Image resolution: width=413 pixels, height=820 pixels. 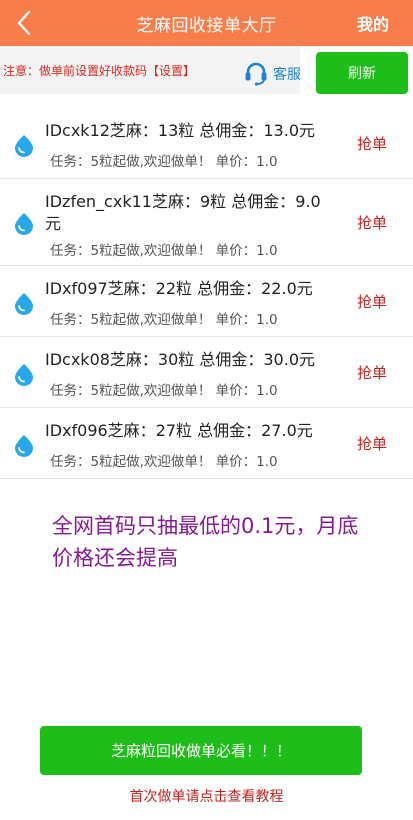 What do you see at coordinates (362, 73) in the screenshot?
I see `refresh-button: 刷新` at bounding box center [362, 73].